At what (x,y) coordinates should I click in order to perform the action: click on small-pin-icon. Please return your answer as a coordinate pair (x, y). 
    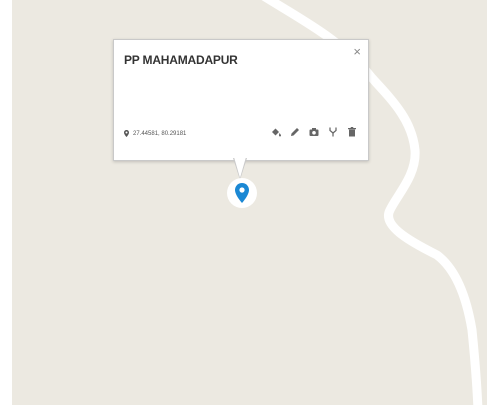
    Looking at the image, I should click on (126, 133).